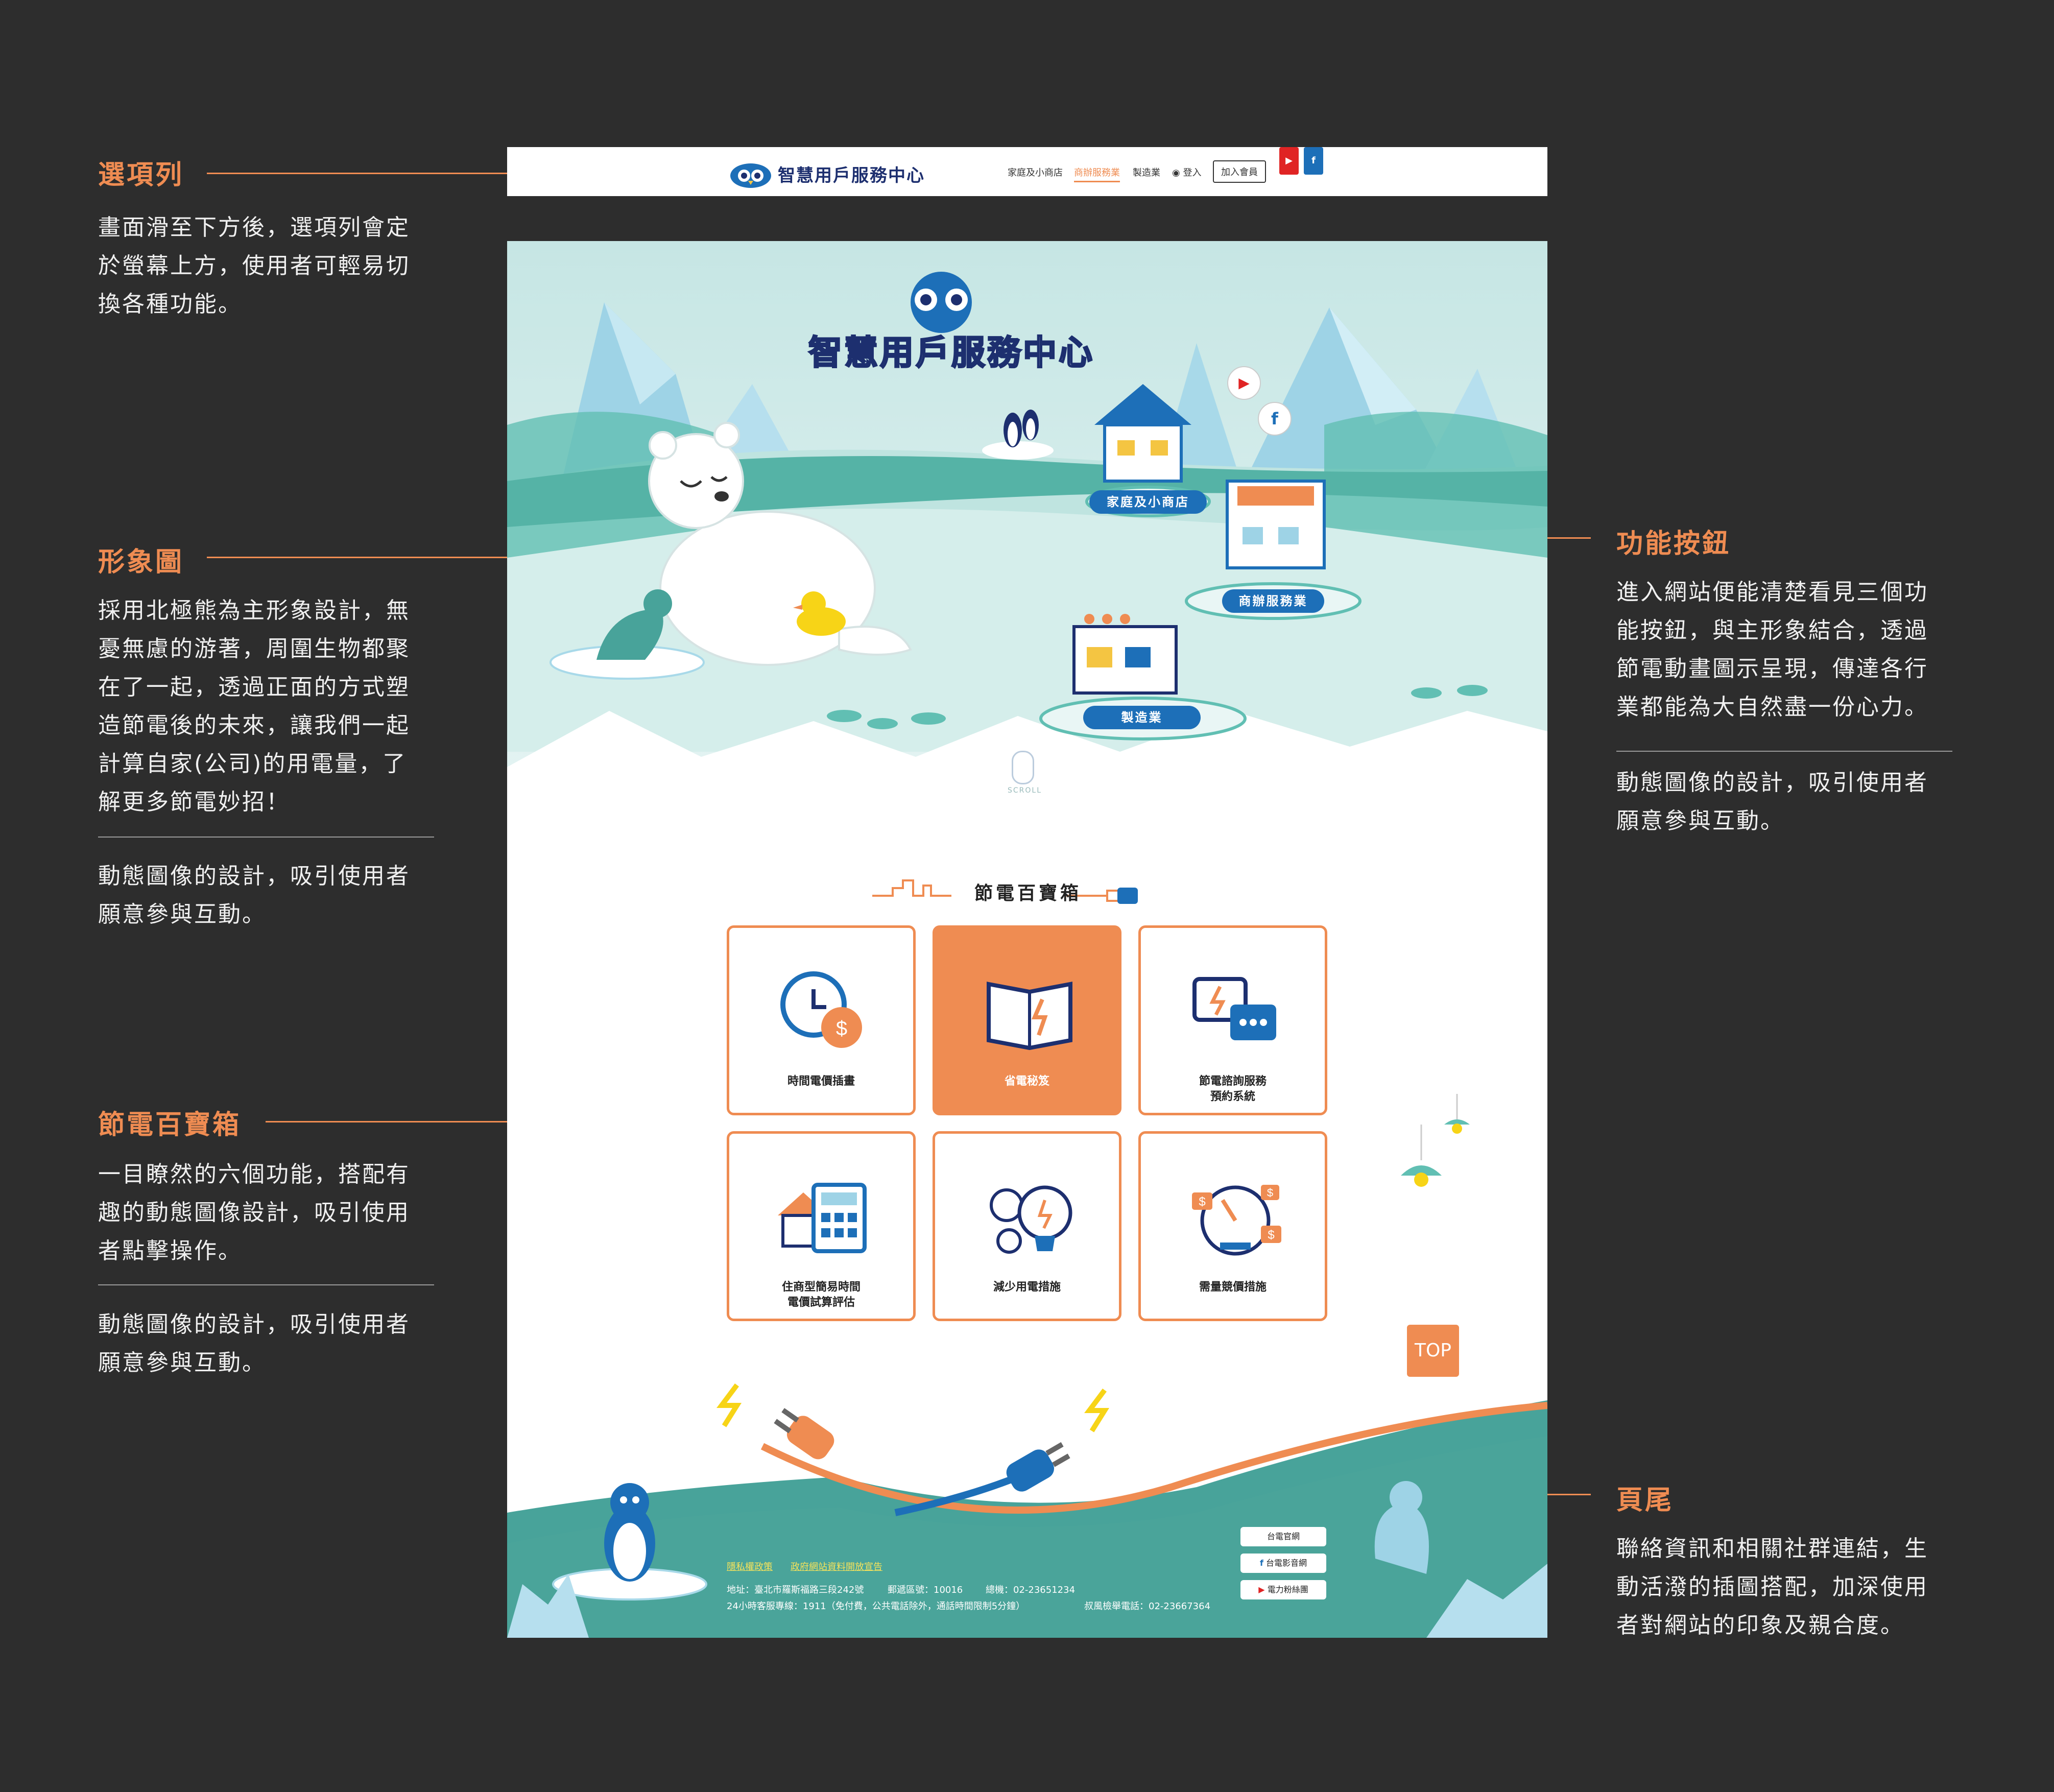 The image size is (2054, 1792). Describe the element at coordinates (1035, 172) in the screenshot. I see `nav-item-home: 家庭及小商店` at that location.